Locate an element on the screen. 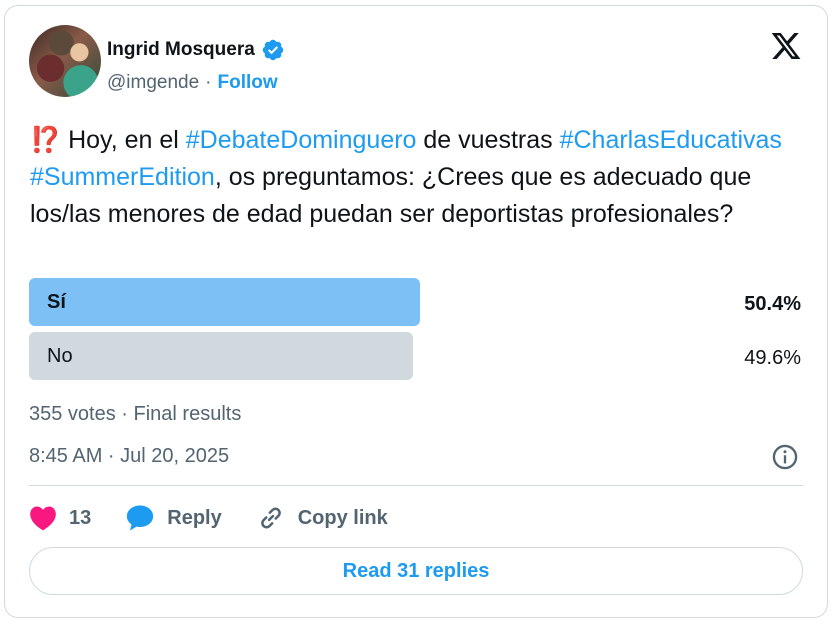  copy-link-button: Copy link is located at coordinates (322, 518).